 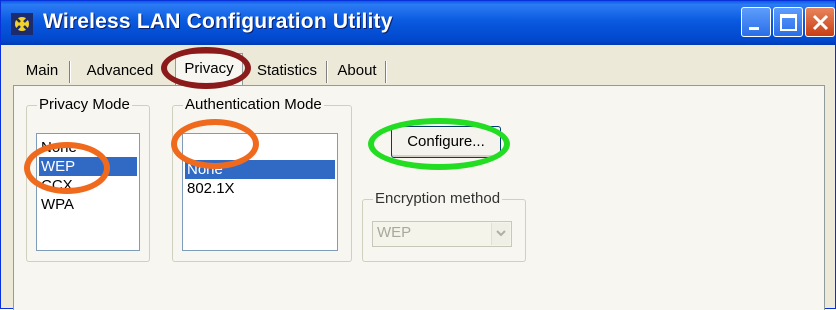 I want to click on encryption-select: WEP, so click(x=442, y=234).